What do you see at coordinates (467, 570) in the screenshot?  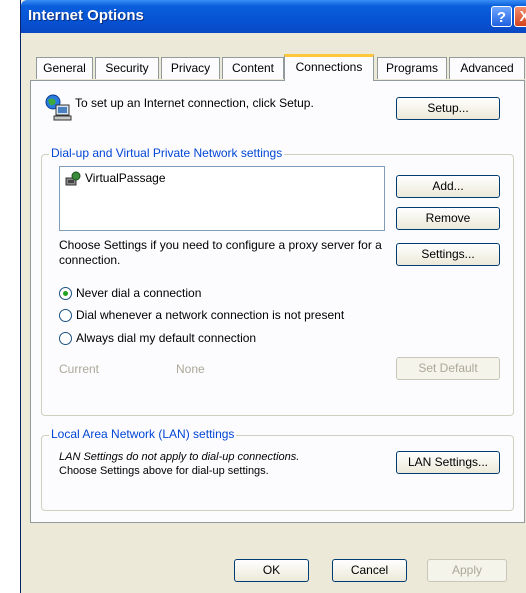 I see `apply-button: Apply` at bounding box center [467, 570].